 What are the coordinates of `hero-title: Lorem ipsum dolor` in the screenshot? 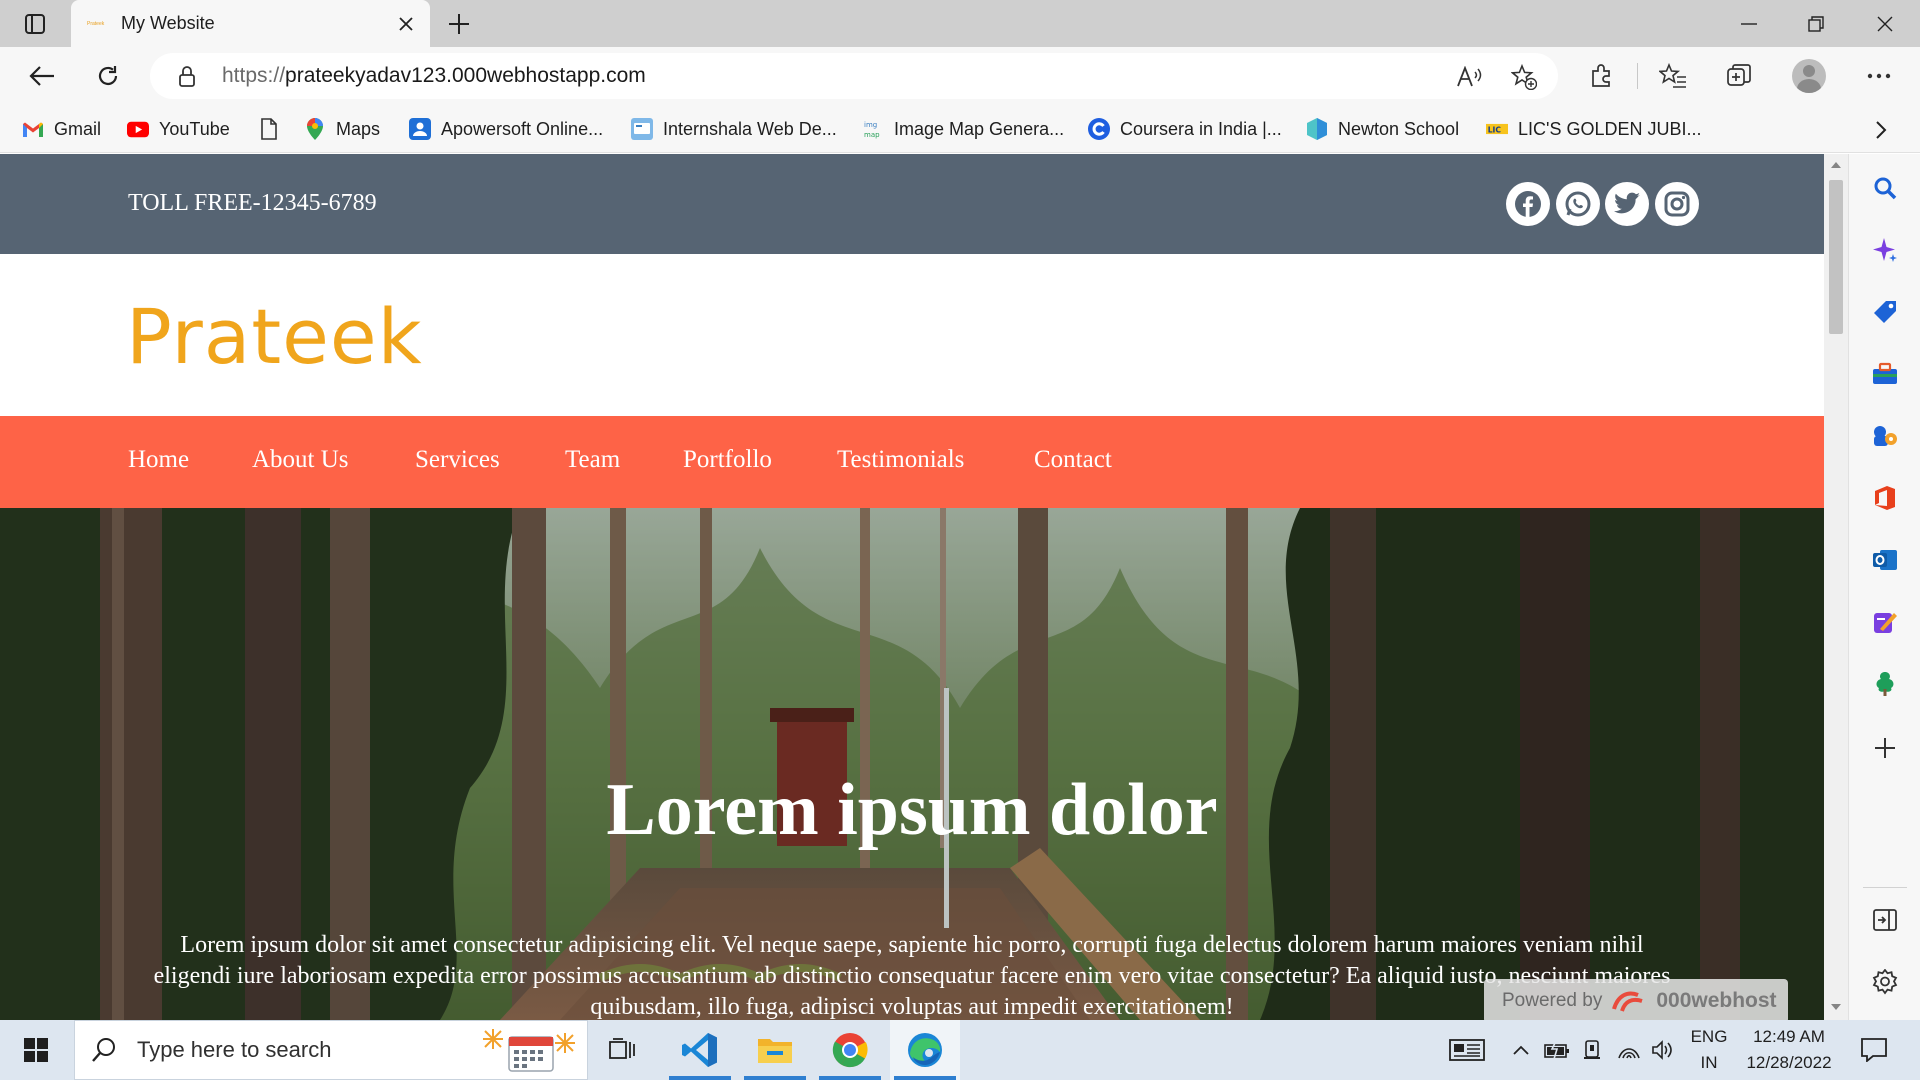 It's located at (912, 810).